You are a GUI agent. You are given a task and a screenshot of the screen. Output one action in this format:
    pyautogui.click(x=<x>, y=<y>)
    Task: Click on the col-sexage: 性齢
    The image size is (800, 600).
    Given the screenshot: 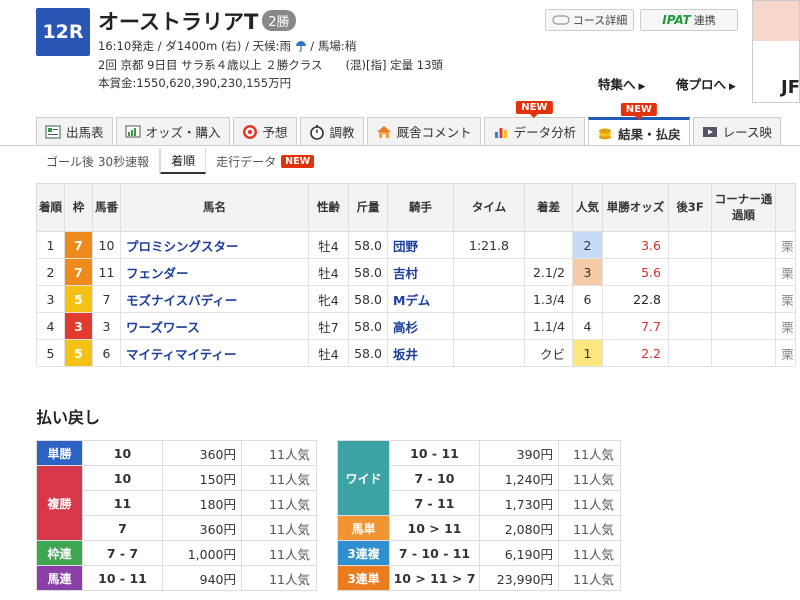 What is the action you would take?
    pyautogui.click(x=328, y=207)
    